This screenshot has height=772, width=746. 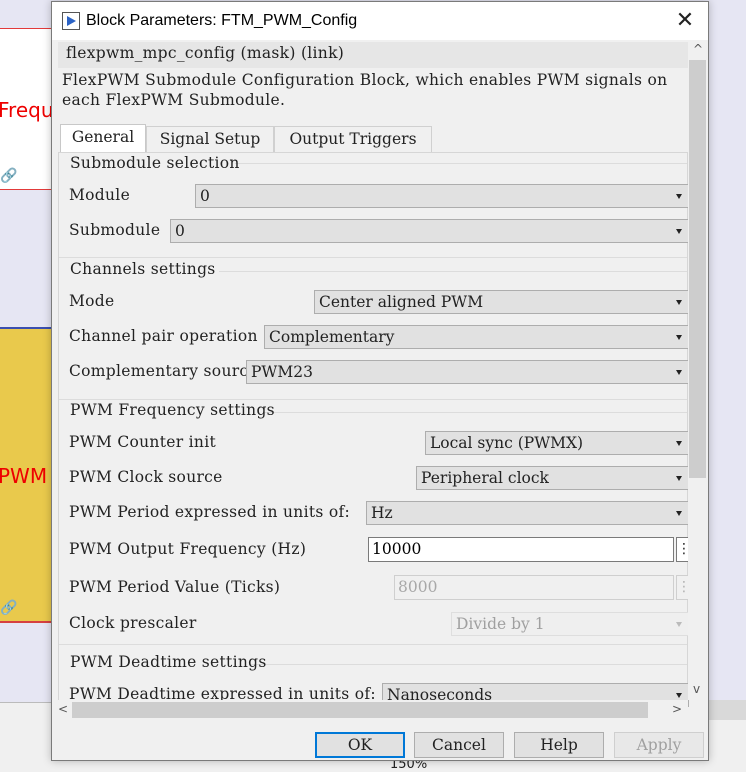 I want to click on complementary-source-label: Complementary source, so click(x=163, y=371).